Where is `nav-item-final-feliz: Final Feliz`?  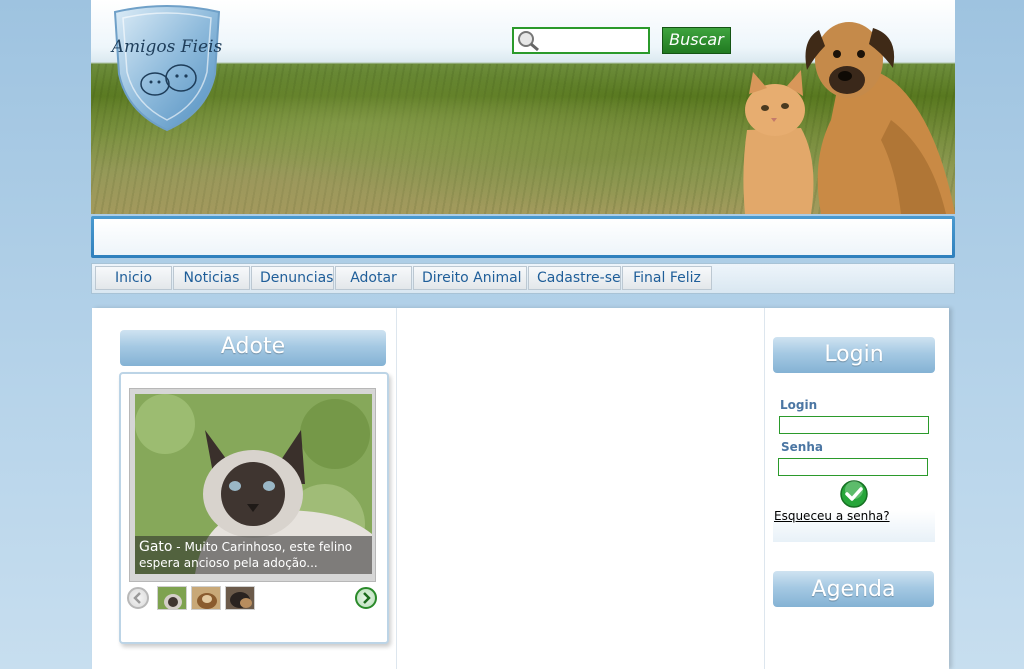
nav-item-final-feliz: Final Feliz is located at coordinates (667, 278).